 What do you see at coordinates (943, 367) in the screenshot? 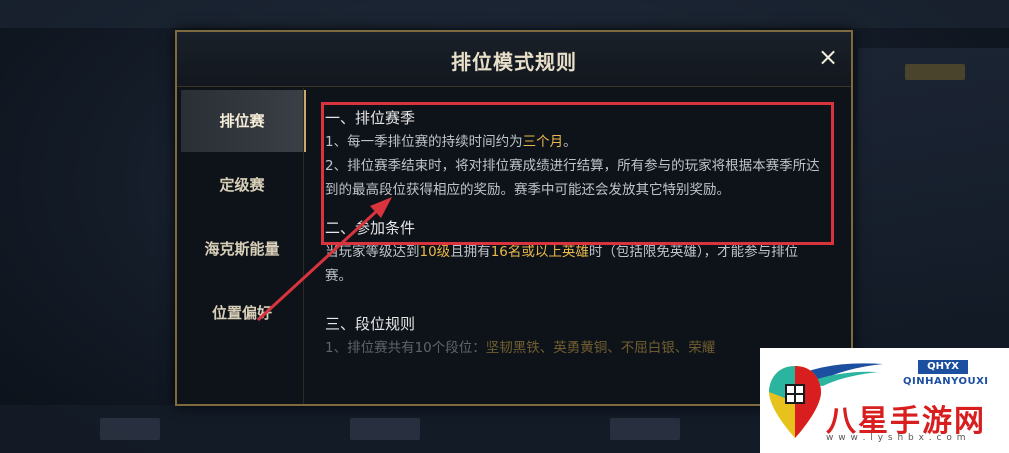
I see `watermark-badge: QHYX` at bounding box center [943, 367].